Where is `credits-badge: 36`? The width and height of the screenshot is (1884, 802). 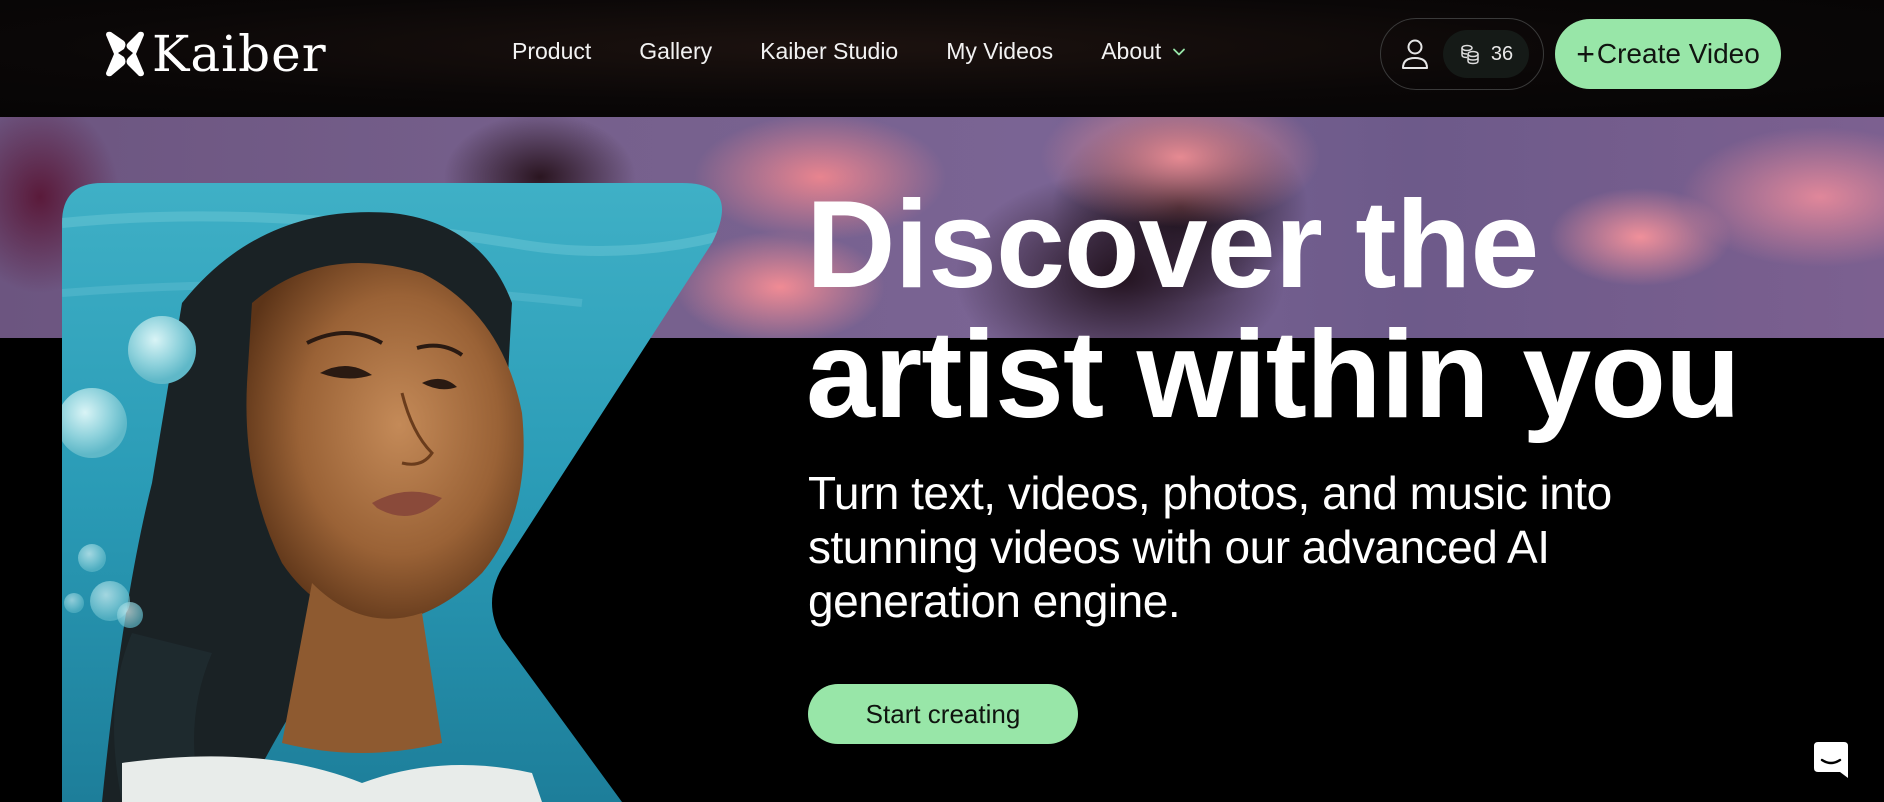 credits-badge: 36 is located at coordinates (1486, 54).